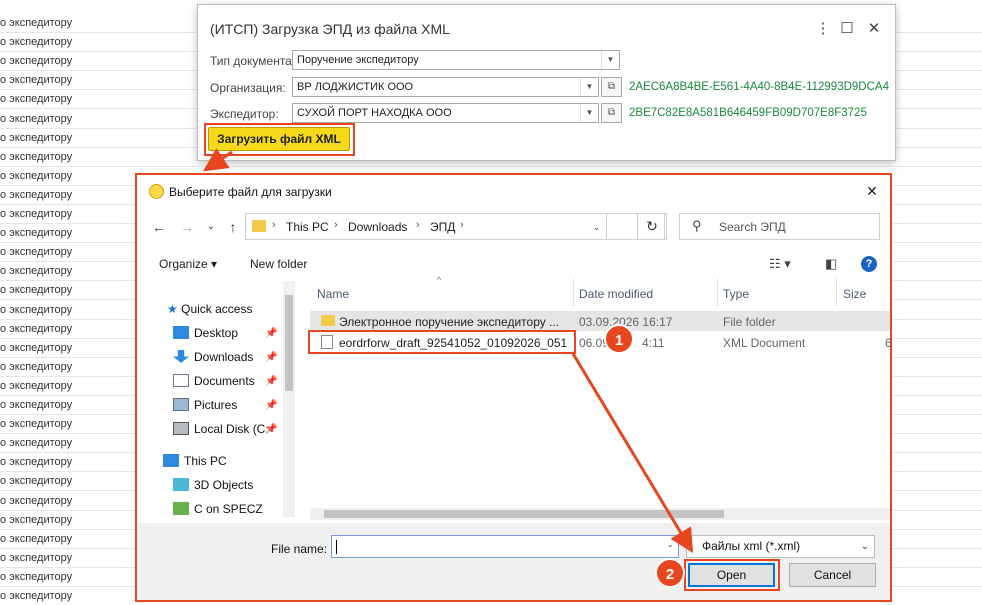 The height and width of the screenshot is (605, 982). I want to click on doc-type-label: Тип документа:, so click(253, 61).